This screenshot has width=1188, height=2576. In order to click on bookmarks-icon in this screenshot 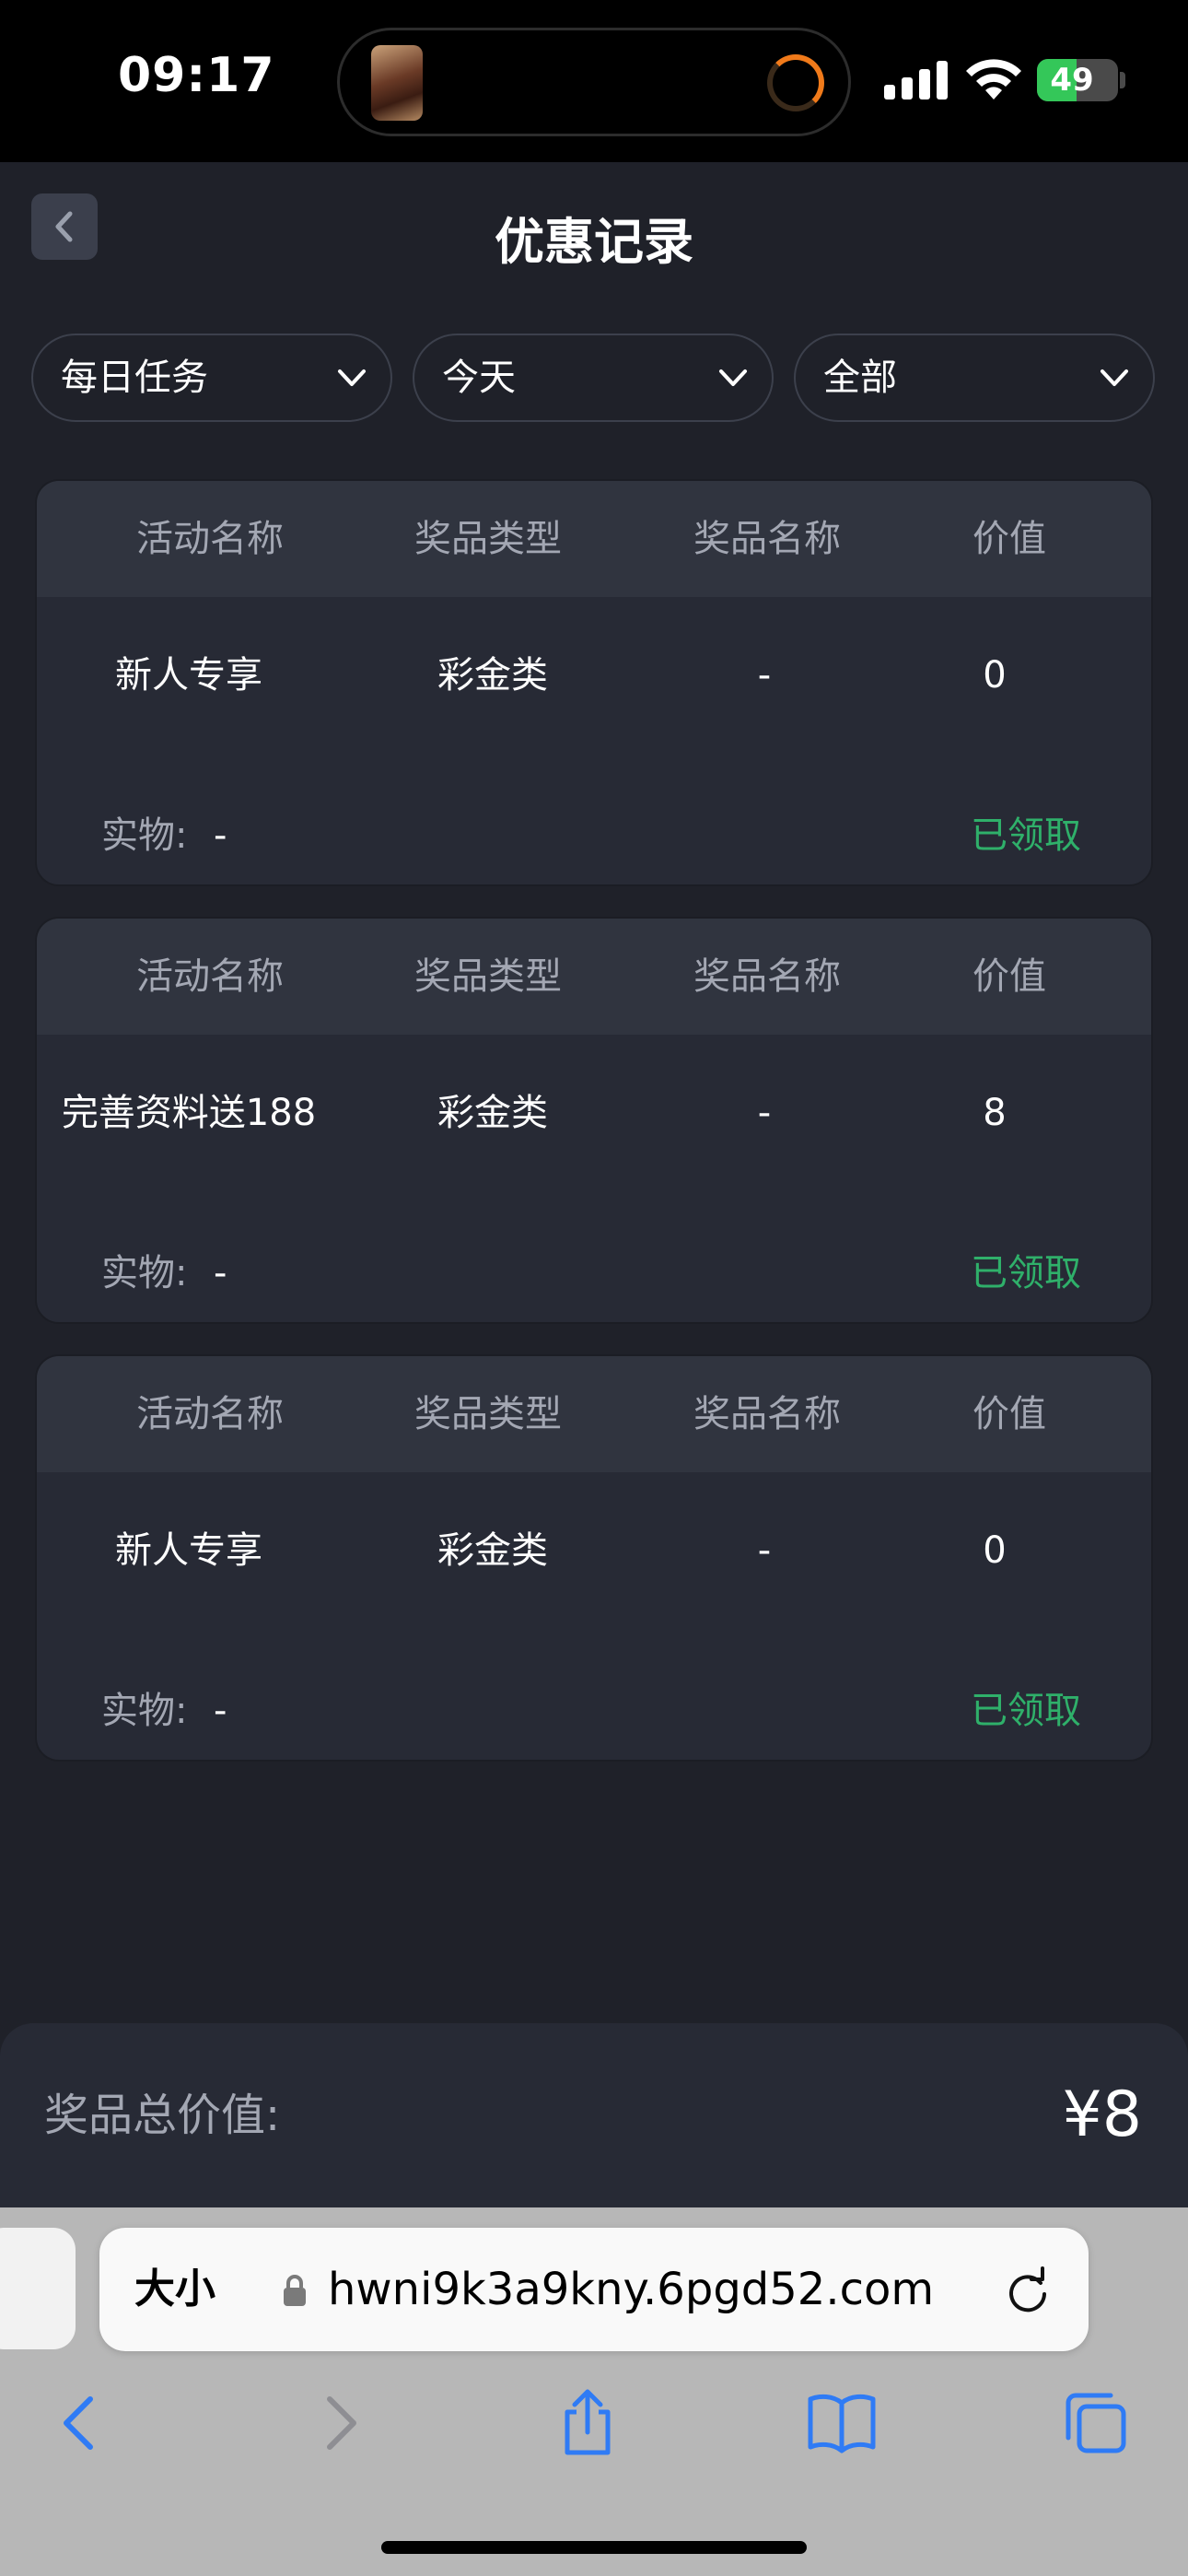, I will do `click(842, 2423)`.